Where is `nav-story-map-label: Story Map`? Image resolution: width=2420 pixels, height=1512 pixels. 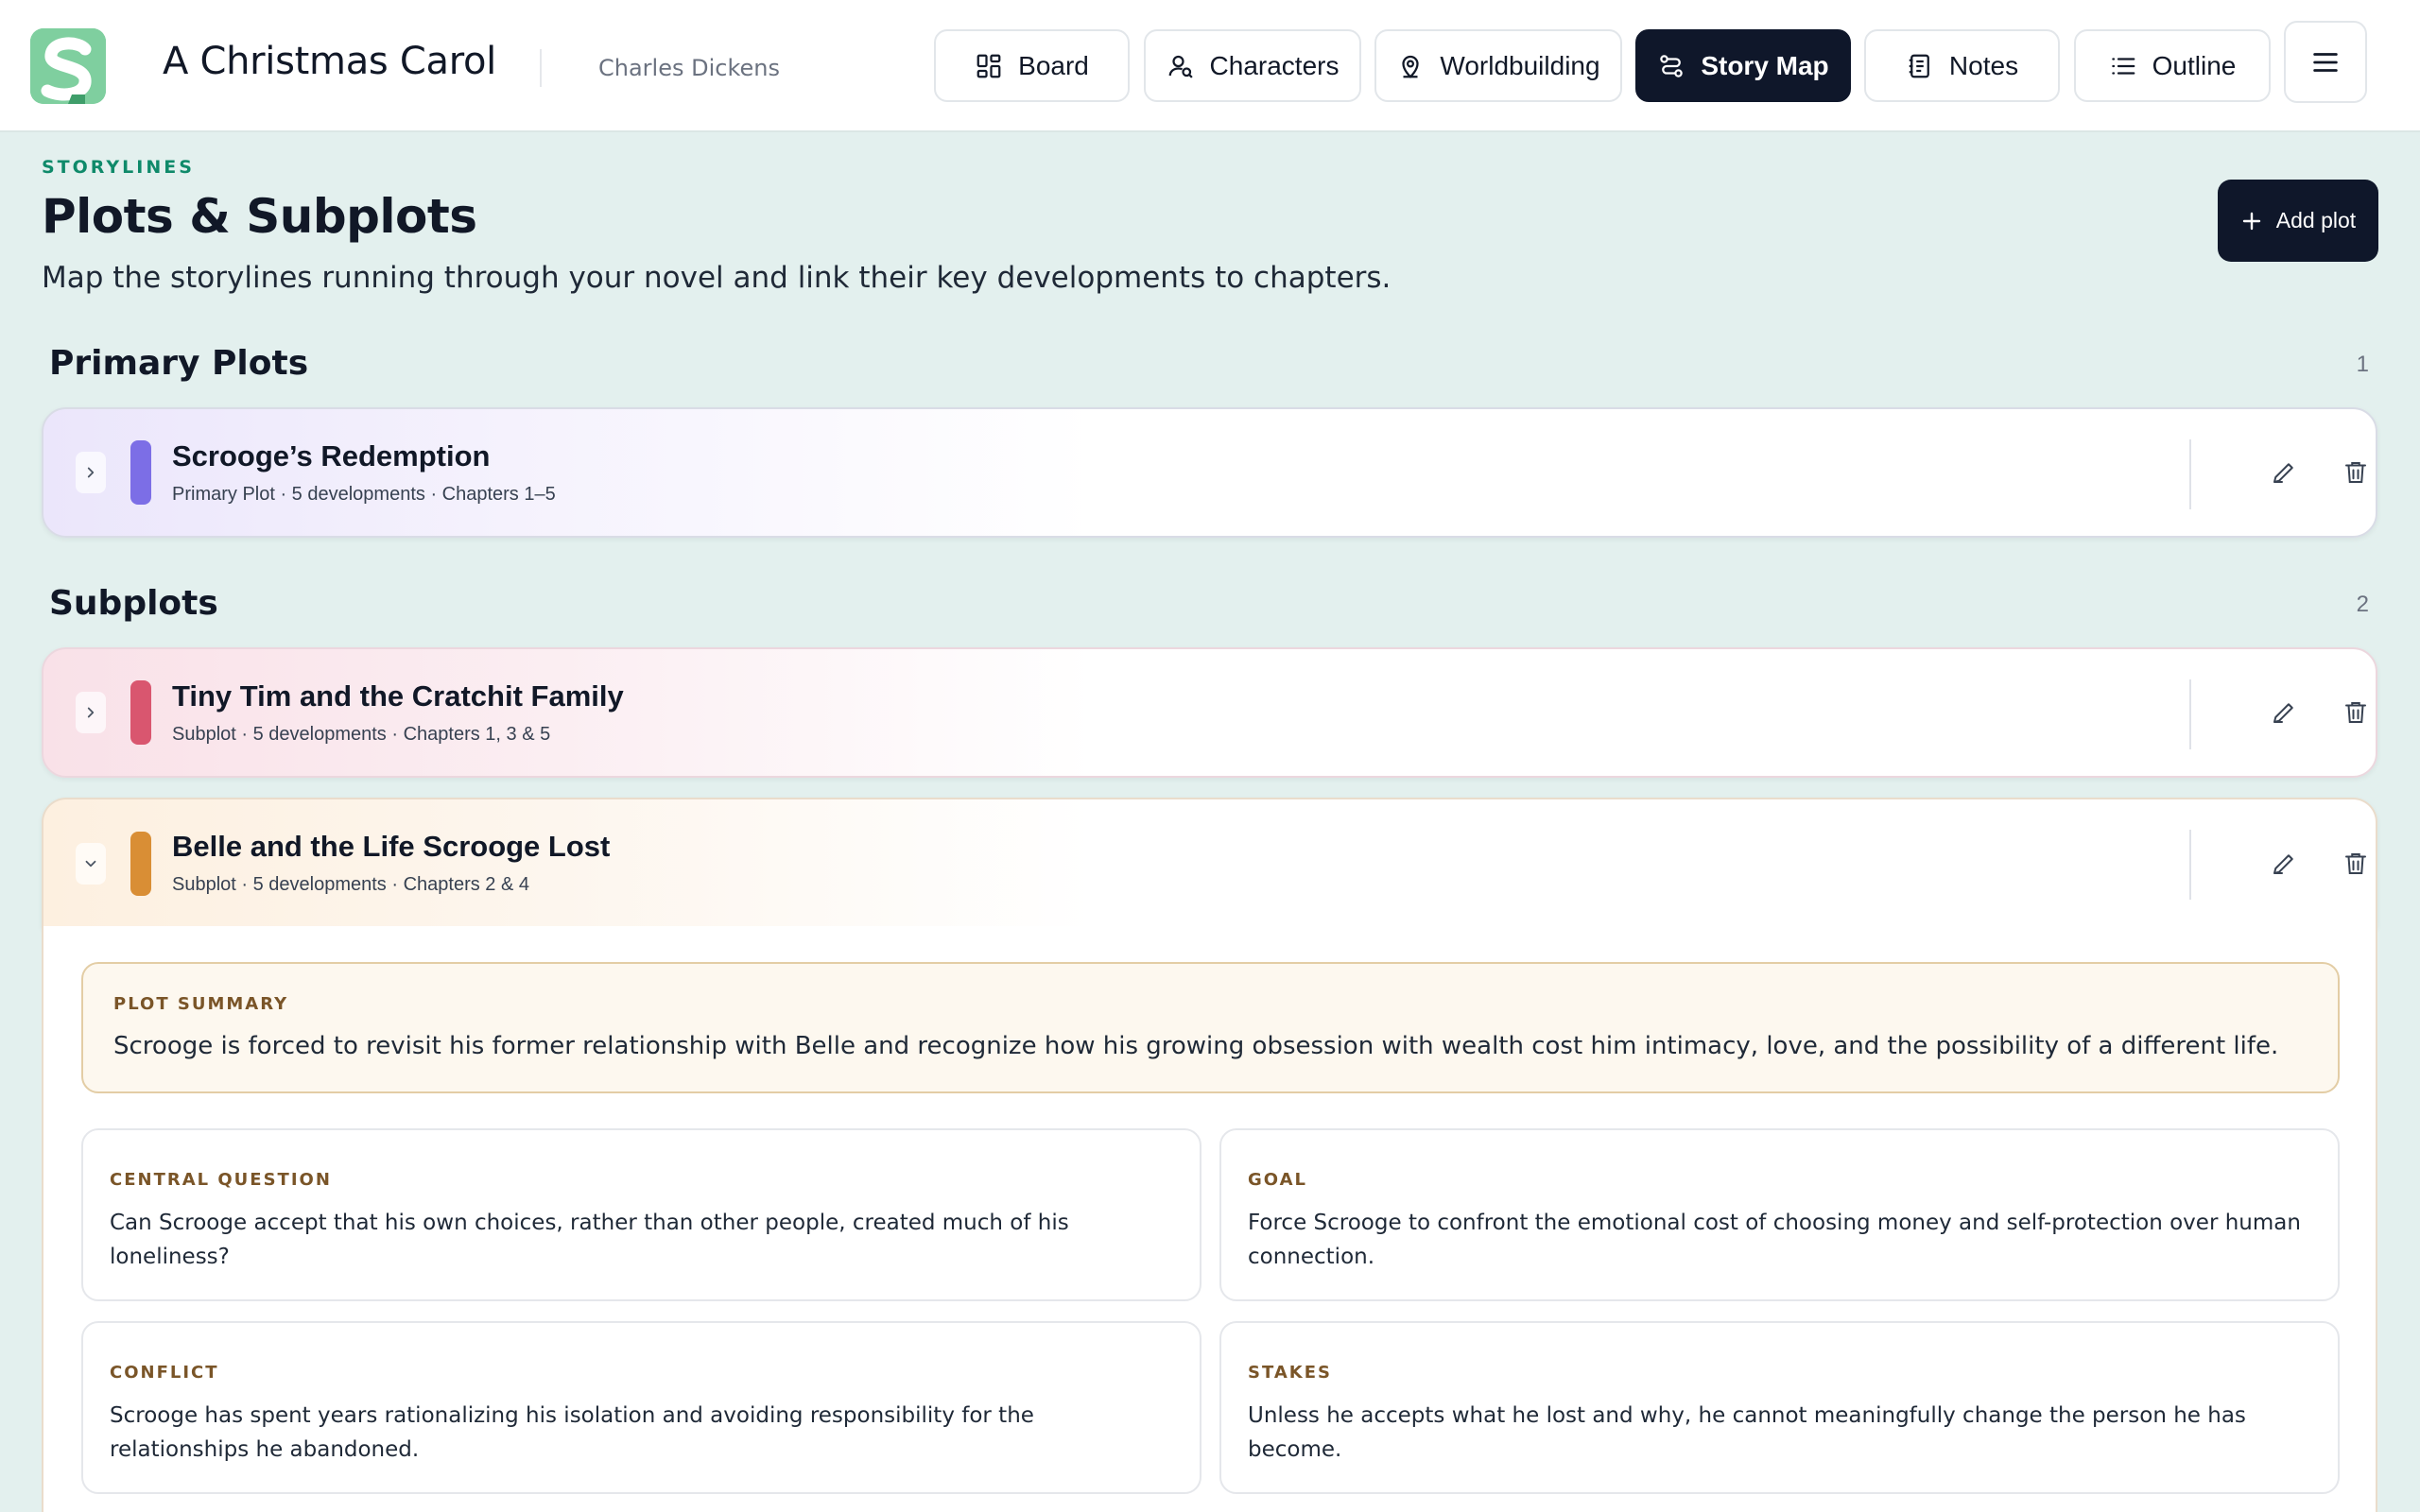 nav-story-map-label: Story Map is located at coordinates (1765, 65).